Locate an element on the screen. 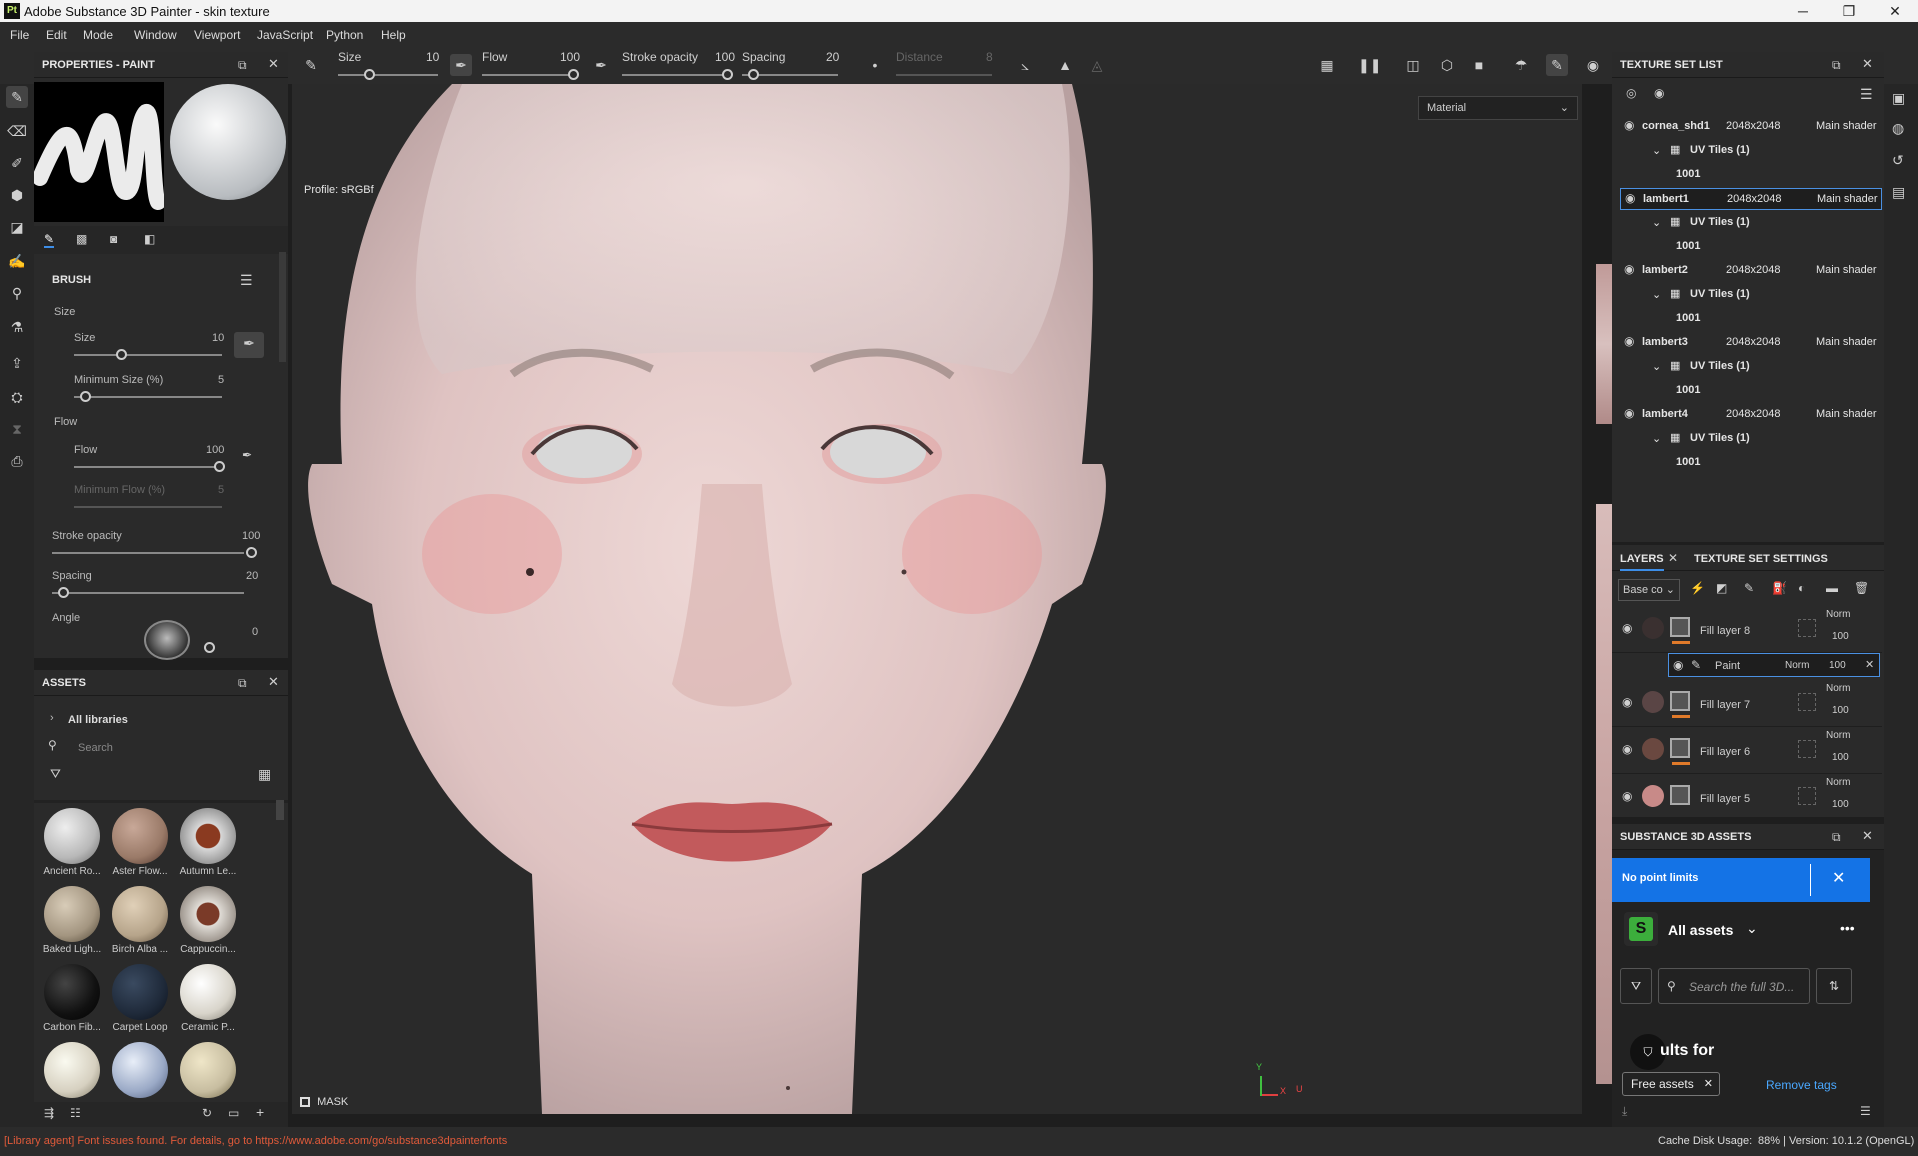 The height and width of the screenshot is (1156, 1918). size-pressure-icon: ✒ is located at coordinates (249, 345).